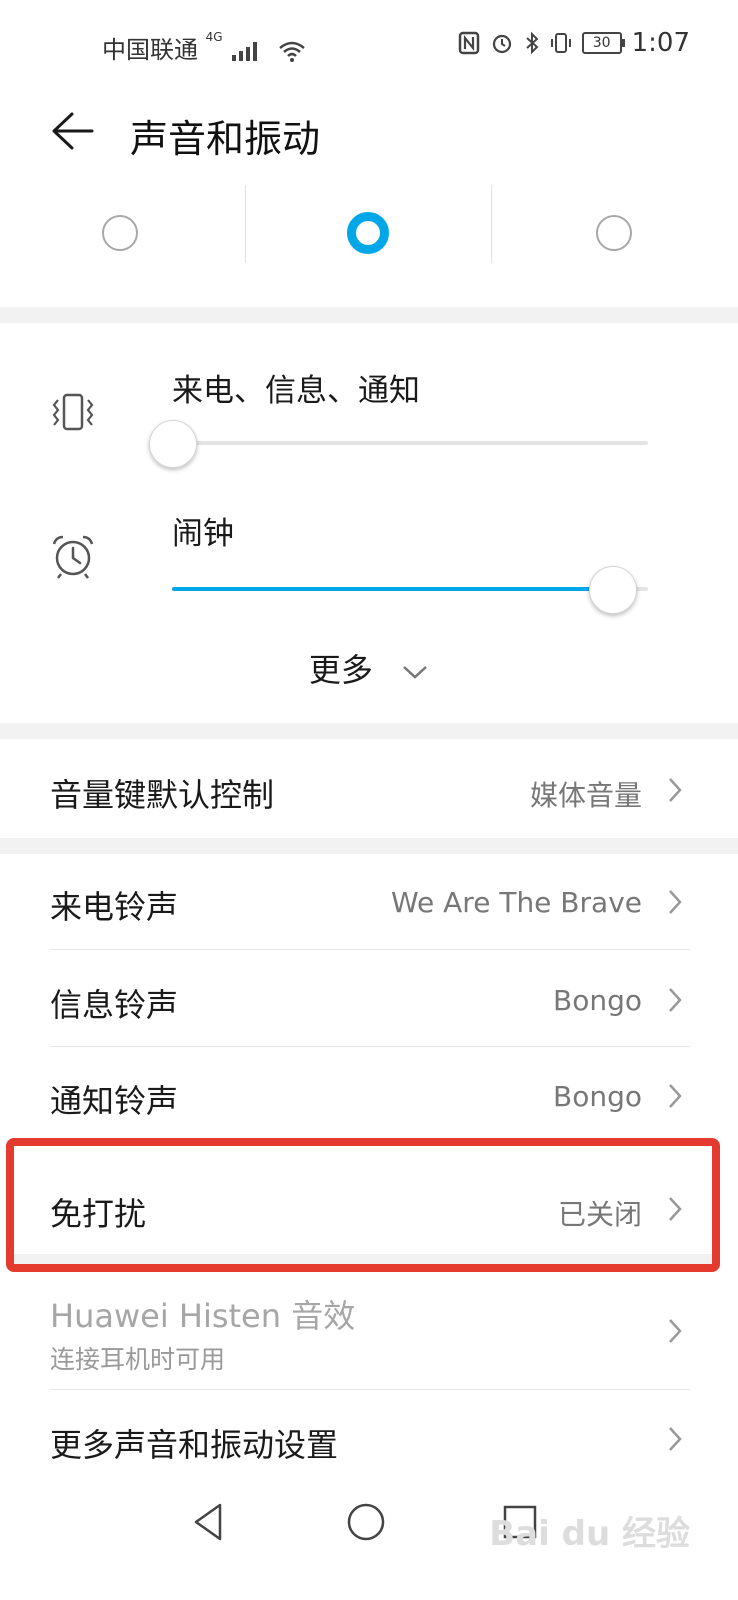  I want to click on ringer-volume-slider, so click(410, 443).